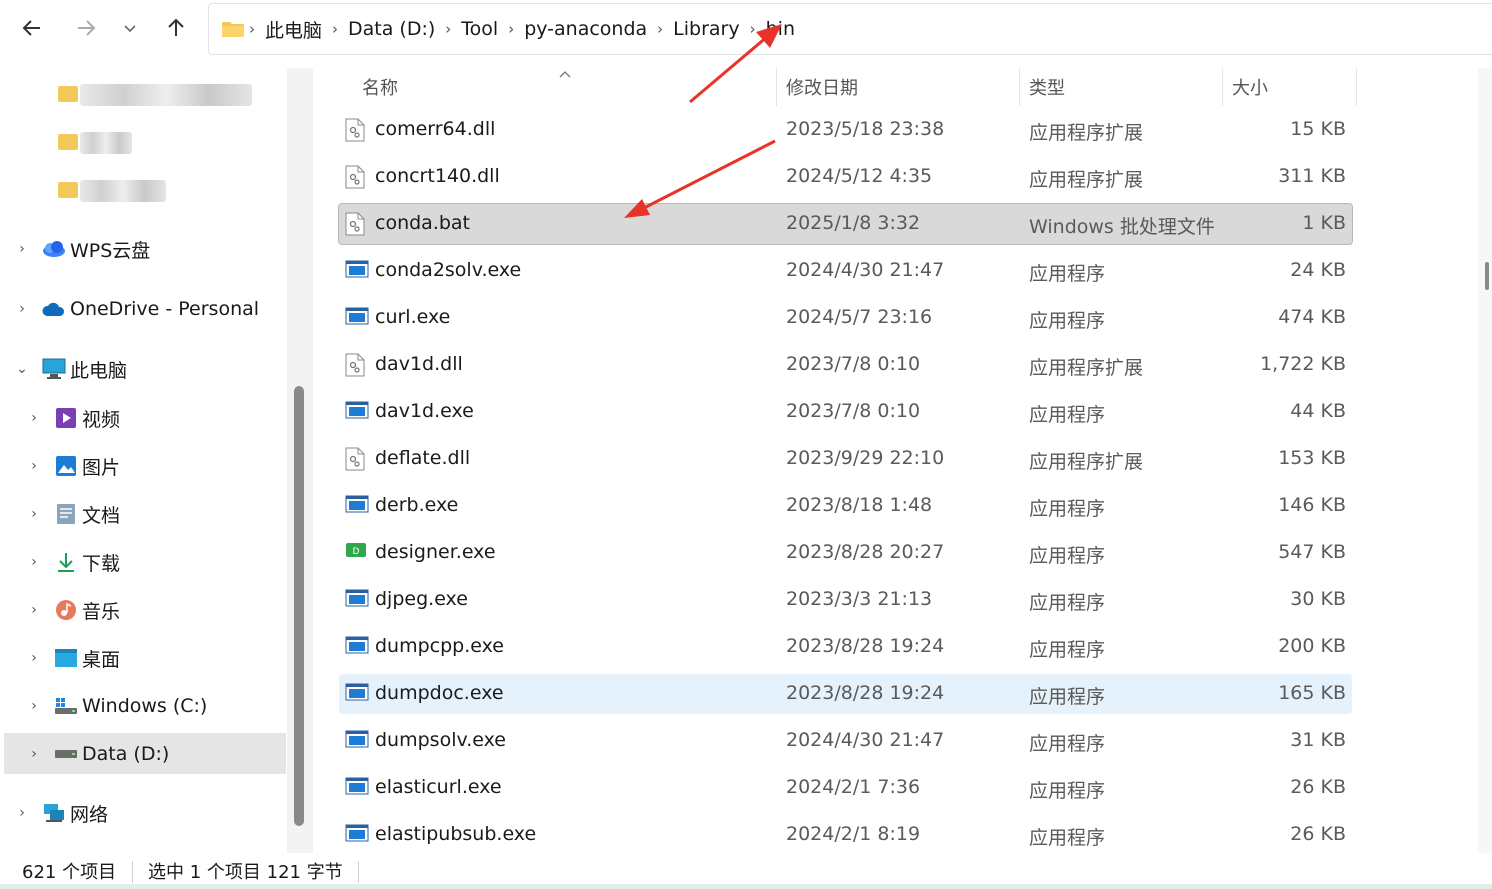 This screenshot has width=1492, height=889. I want to click on sidebar-item-videos: › 视频, so click(72, 418).